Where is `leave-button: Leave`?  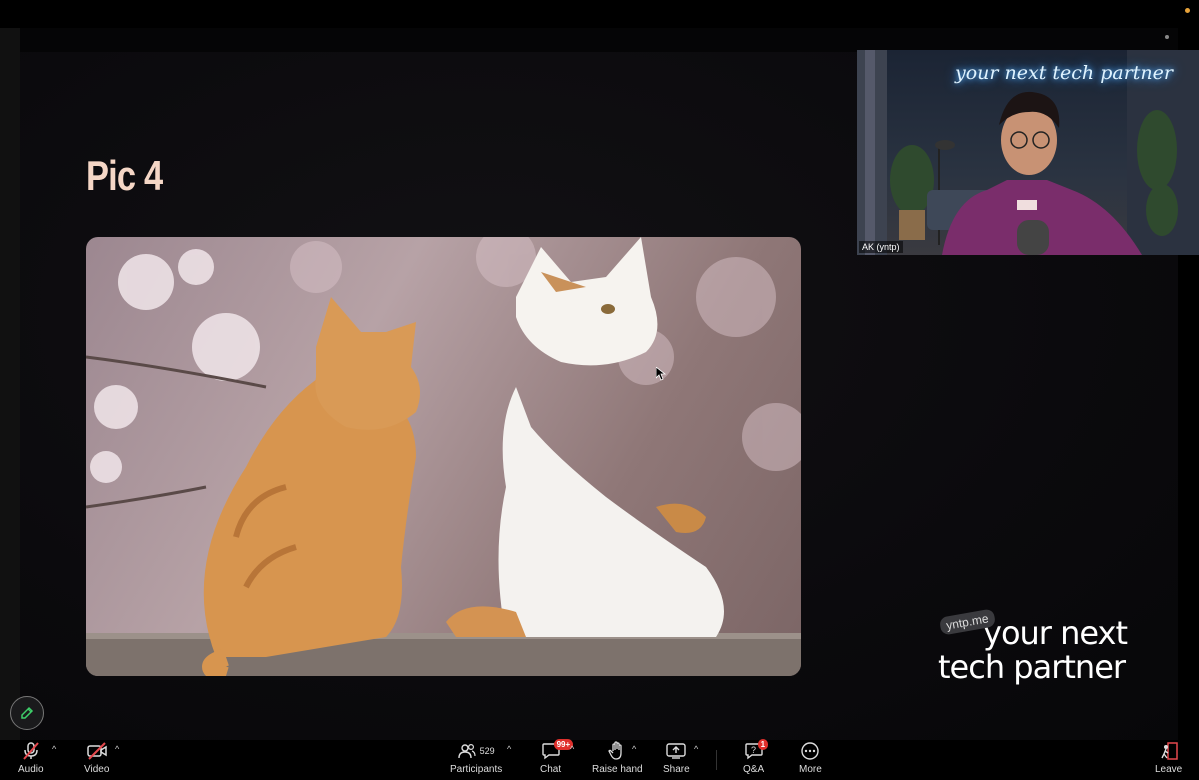 leave-button: Leave is located at coordinates (1168, 757).